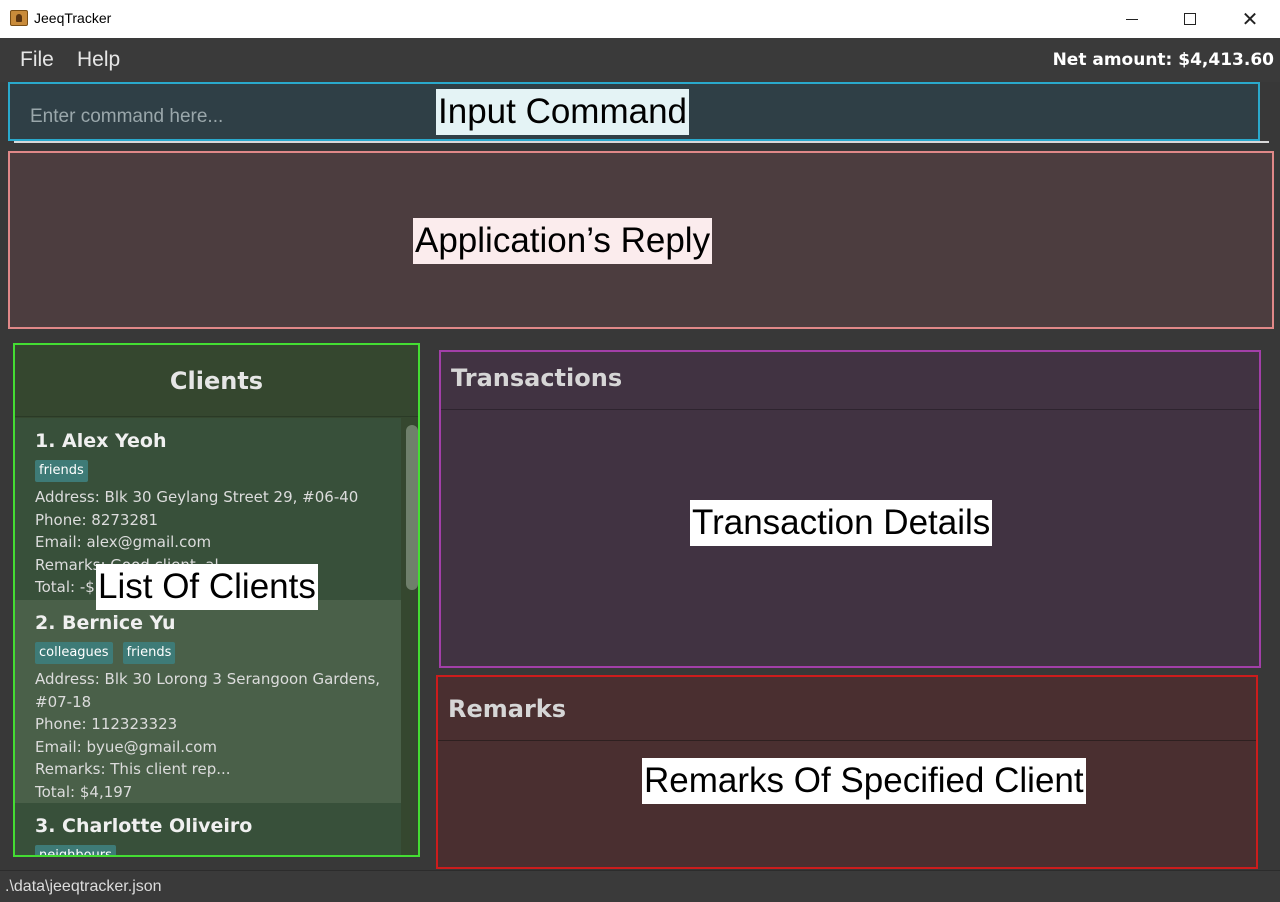 Image resolution: width=1280 pixels, height=902 pixels. Describe the element at coordinates (864, 781) in the screenshot. I see `annotation-remarks: Remarks Of Specified Client` at that location.